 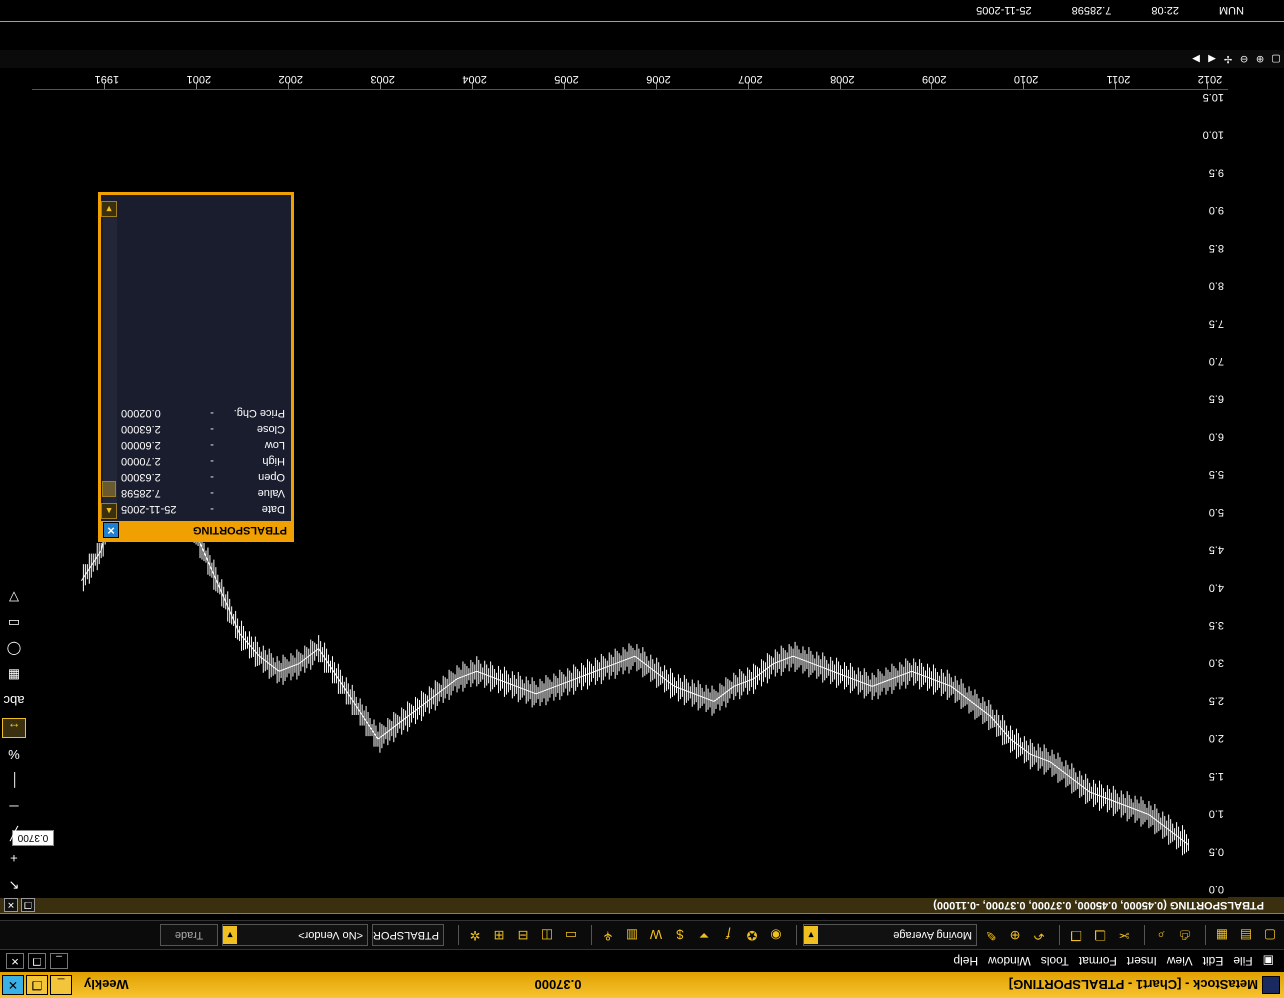 What do you see at coordinates (1216, 587) in the screenshot?
I see `y-tick-label: 4.0` at bounding box center [1216, 587].